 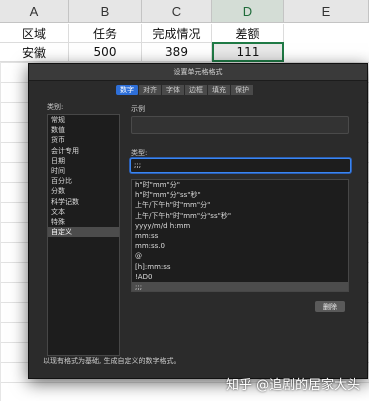 What do you see at coordinates (34, 11) in the screenshot?
I see `column-header-a: A` at bounding box center [34, 11].